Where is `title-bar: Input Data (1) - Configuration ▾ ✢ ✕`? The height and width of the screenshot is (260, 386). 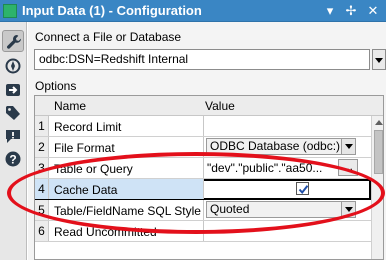
title-bar: Input Data (1) - Configuration ▾ ✢ ✕ is located at coordinates (193, 11).